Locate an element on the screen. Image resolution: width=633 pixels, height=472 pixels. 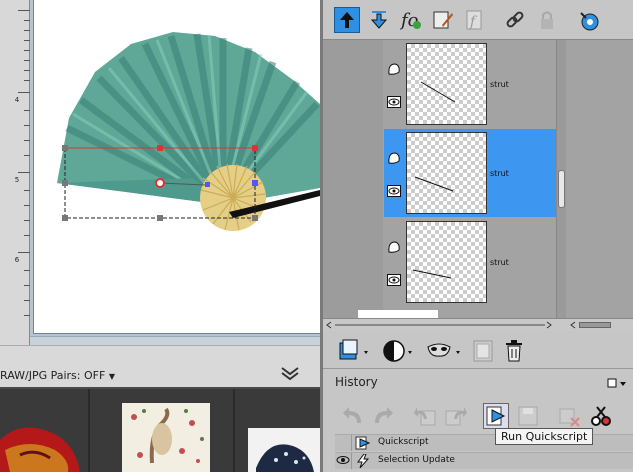
new-layer-icon is located at coordinates (355, 351).